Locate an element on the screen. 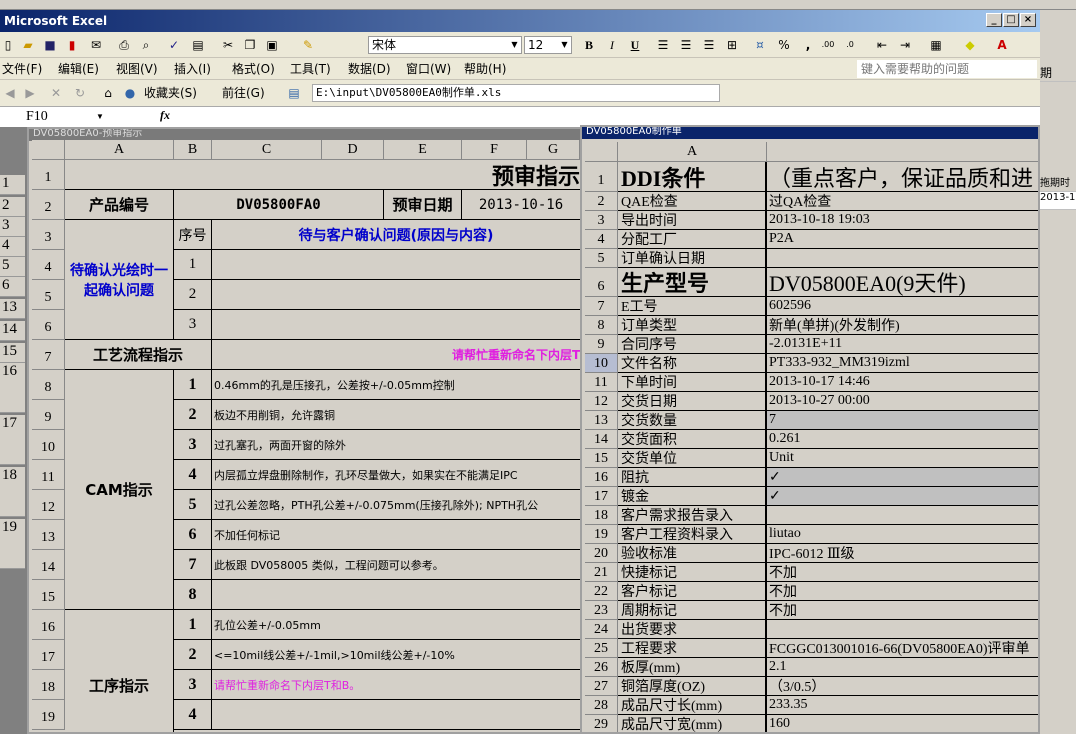 This screenshot has width=1076, height=734. row-header-13: 13 is located at coordinates (601, 420).